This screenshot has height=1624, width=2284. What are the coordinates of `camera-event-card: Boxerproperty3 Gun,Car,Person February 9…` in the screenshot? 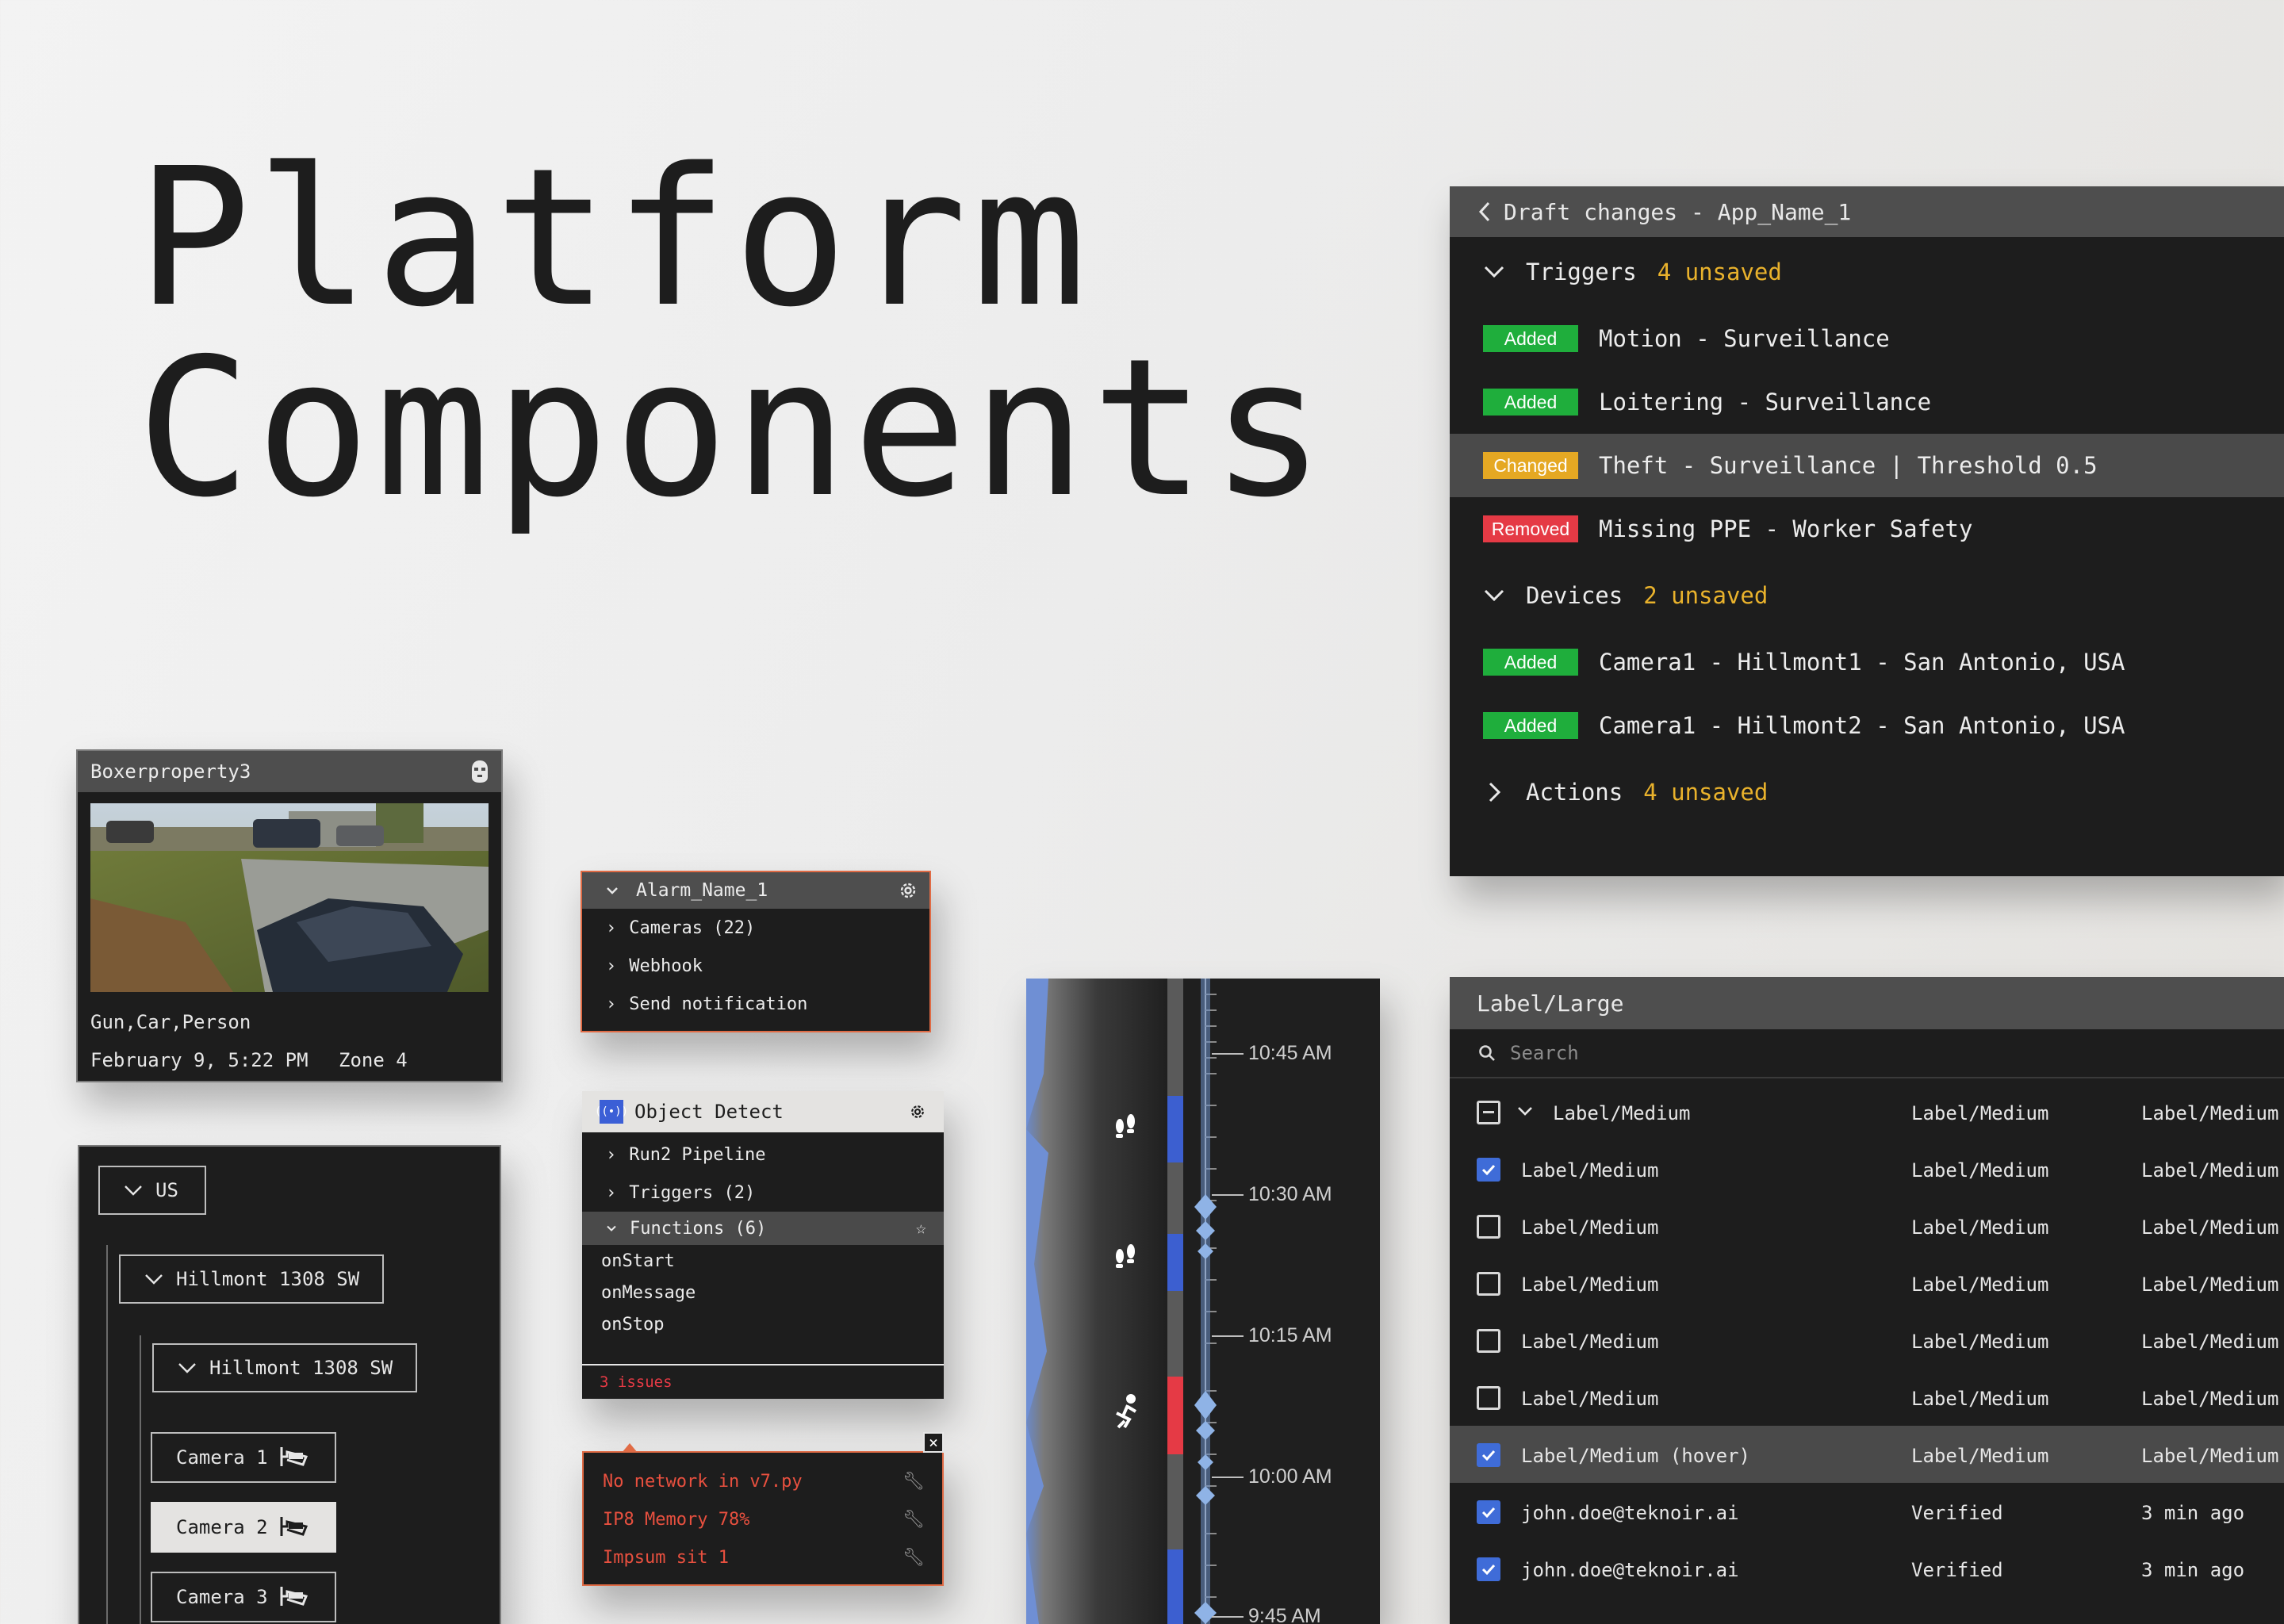 It's located at (289, 915).